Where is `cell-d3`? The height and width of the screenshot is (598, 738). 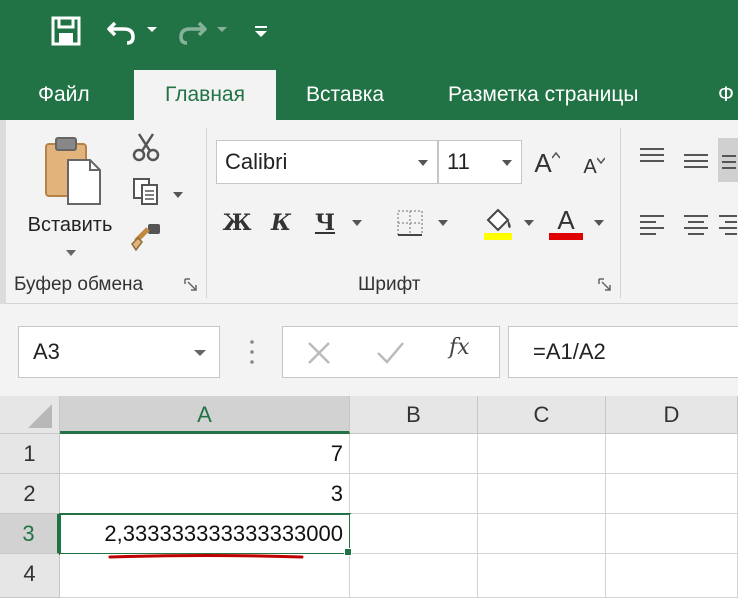 cell-d3 is located at coordinates (672, 534).